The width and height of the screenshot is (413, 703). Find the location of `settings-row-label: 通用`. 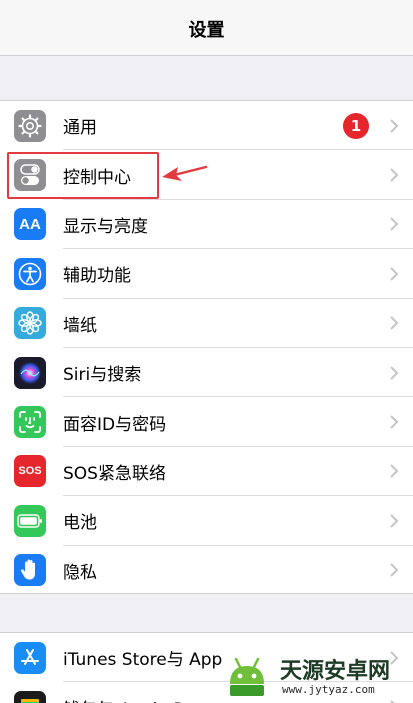

settings-row-label: 通用 is located at coordinates (80, 128).